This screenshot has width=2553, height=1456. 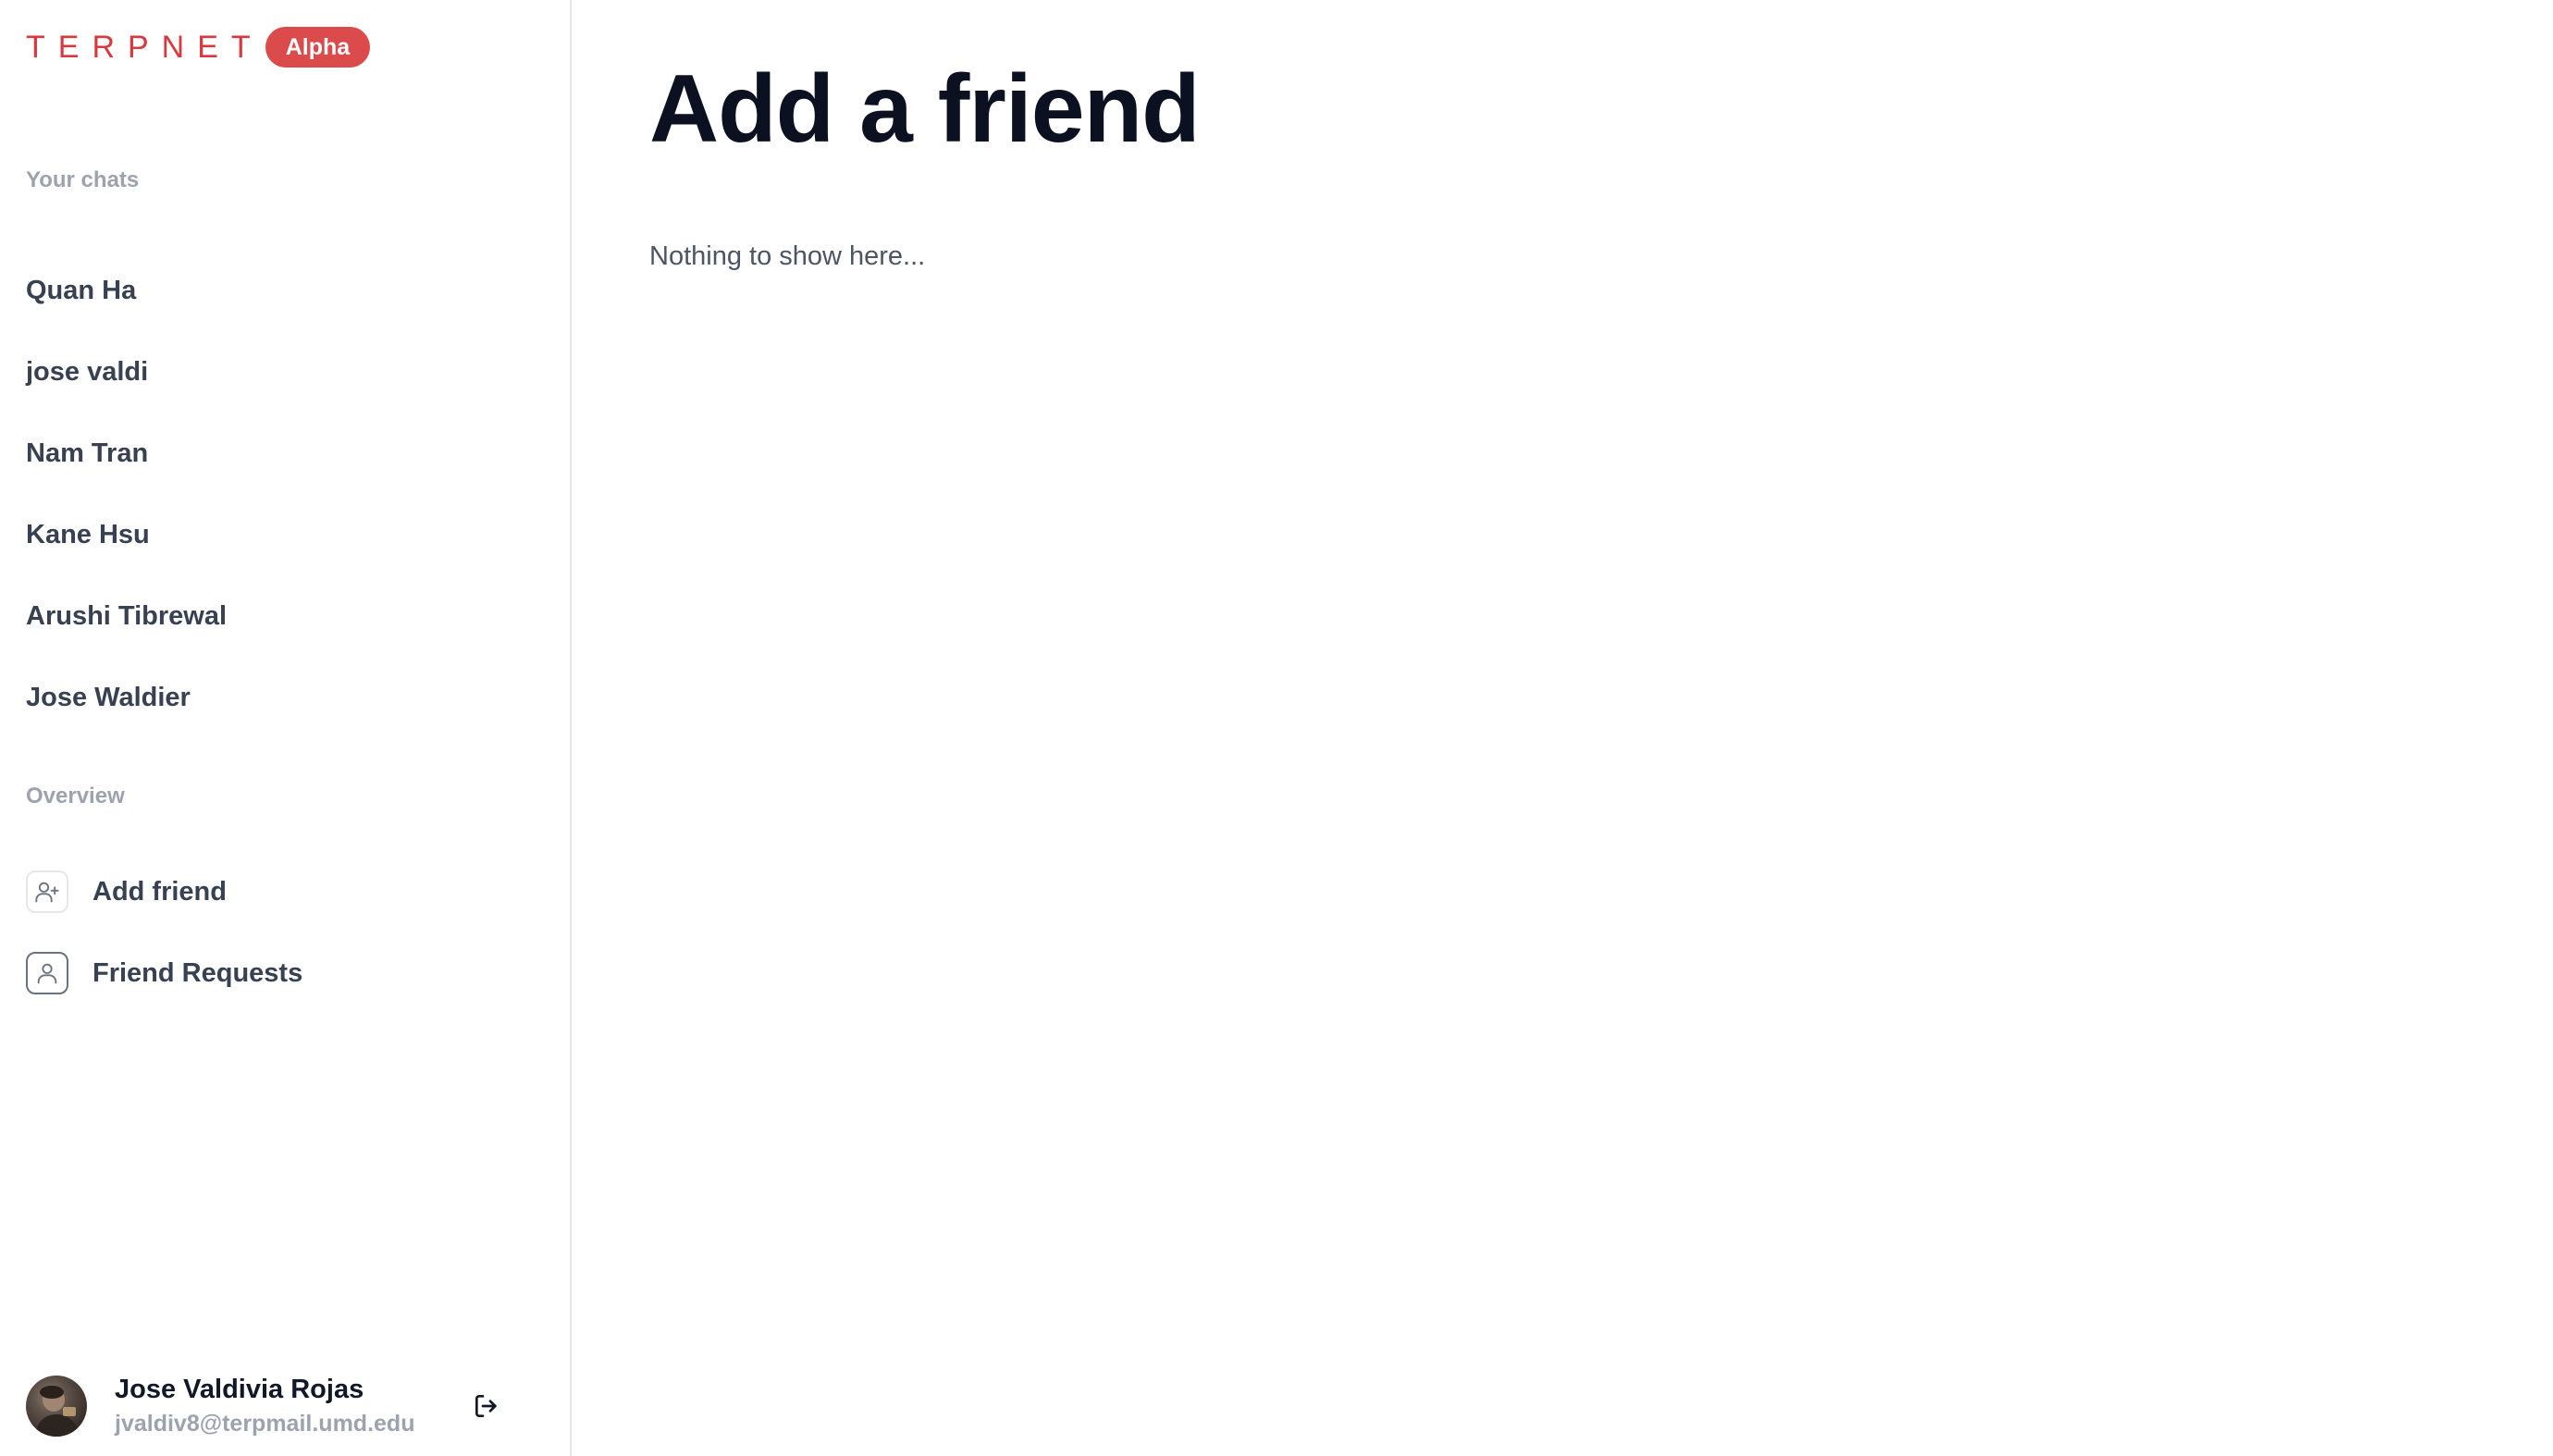 What do you see at coordinates (109, 697) in the screenshot?
I see `chat-item-name: Jose Waldier` at bounding box center [109, 697].